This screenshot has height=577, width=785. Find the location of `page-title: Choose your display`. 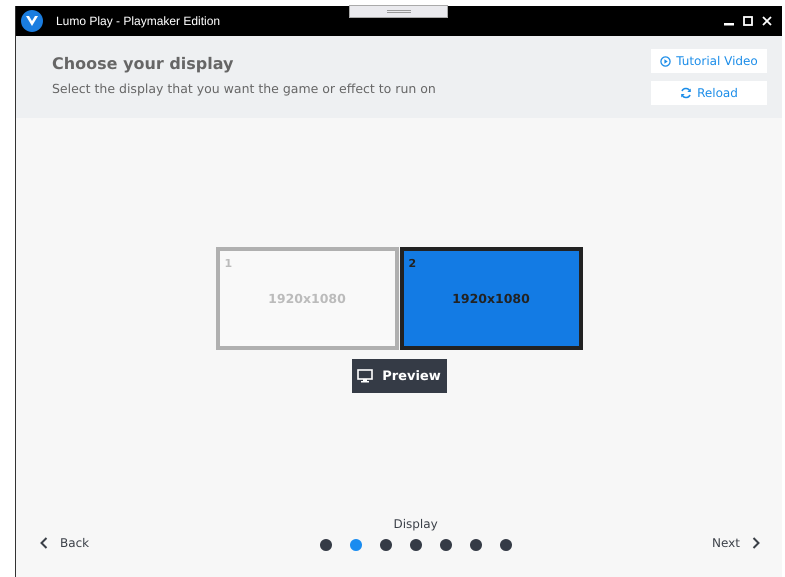

page-title: Choose your display is located at coordinates (143, 63).